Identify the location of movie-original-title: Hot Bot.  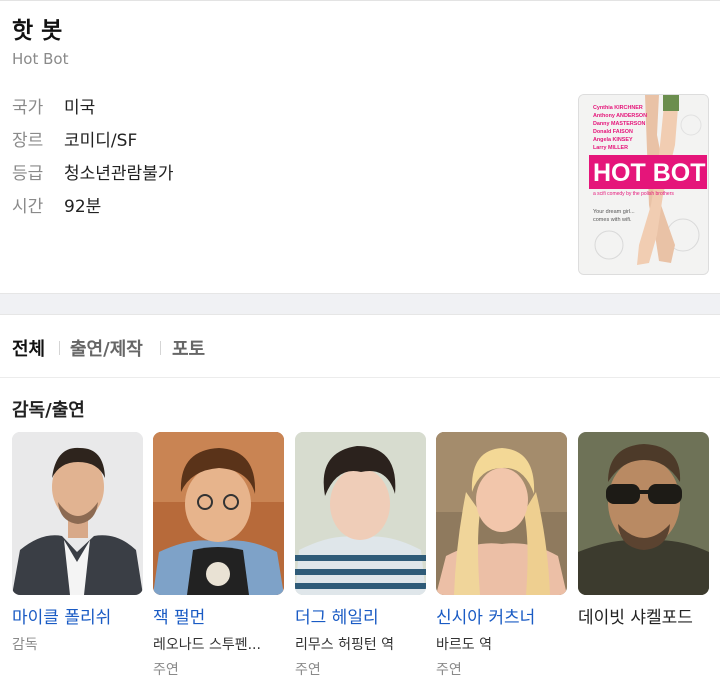
(40, 59).